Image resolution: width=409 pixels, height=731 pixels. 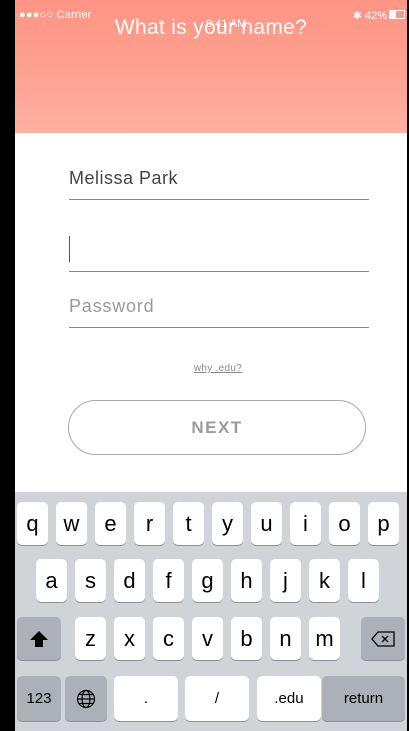 I want to click on globe-icon, so click(x=86, y=698).